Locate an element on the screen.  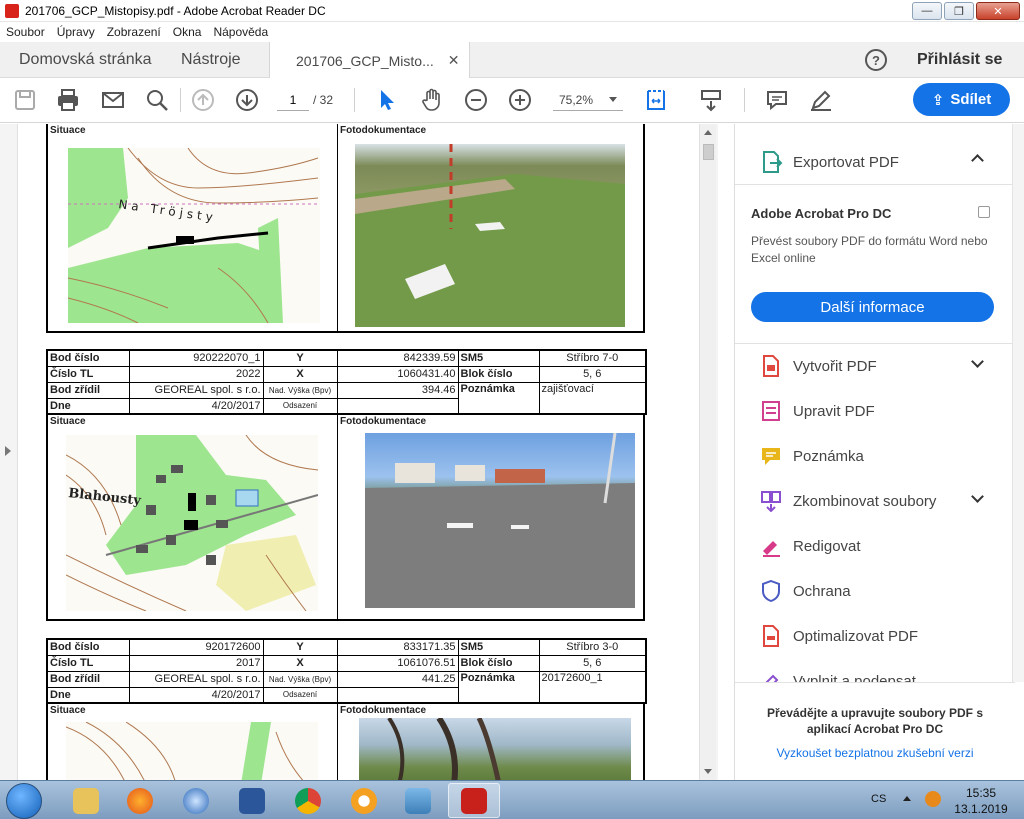
sm5-label: SM5 is located at coordinates (498, 358).